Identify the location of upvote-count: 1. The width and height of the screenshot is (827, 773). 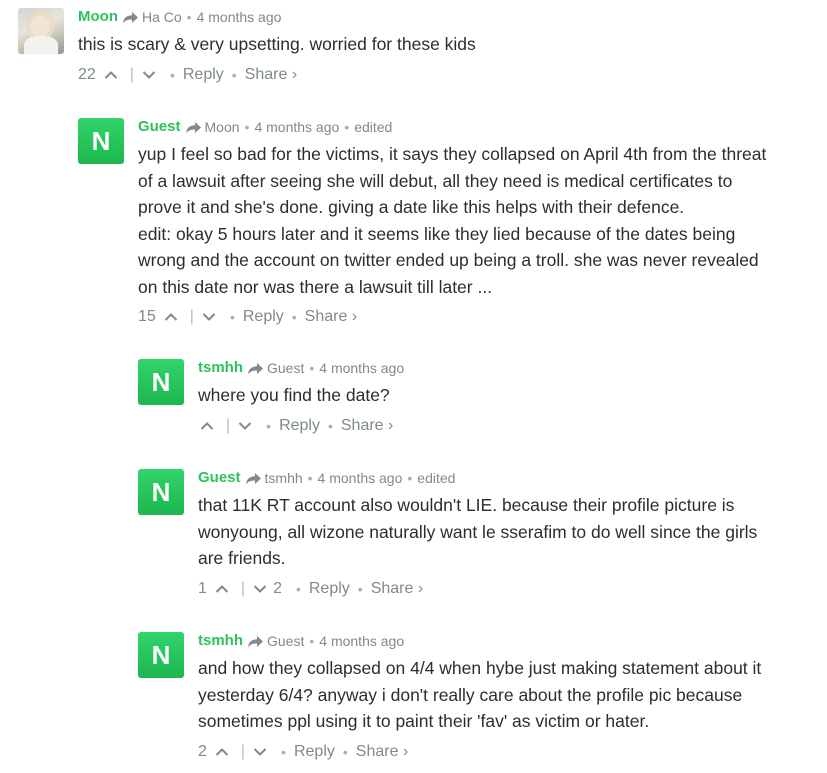
(202, 588).